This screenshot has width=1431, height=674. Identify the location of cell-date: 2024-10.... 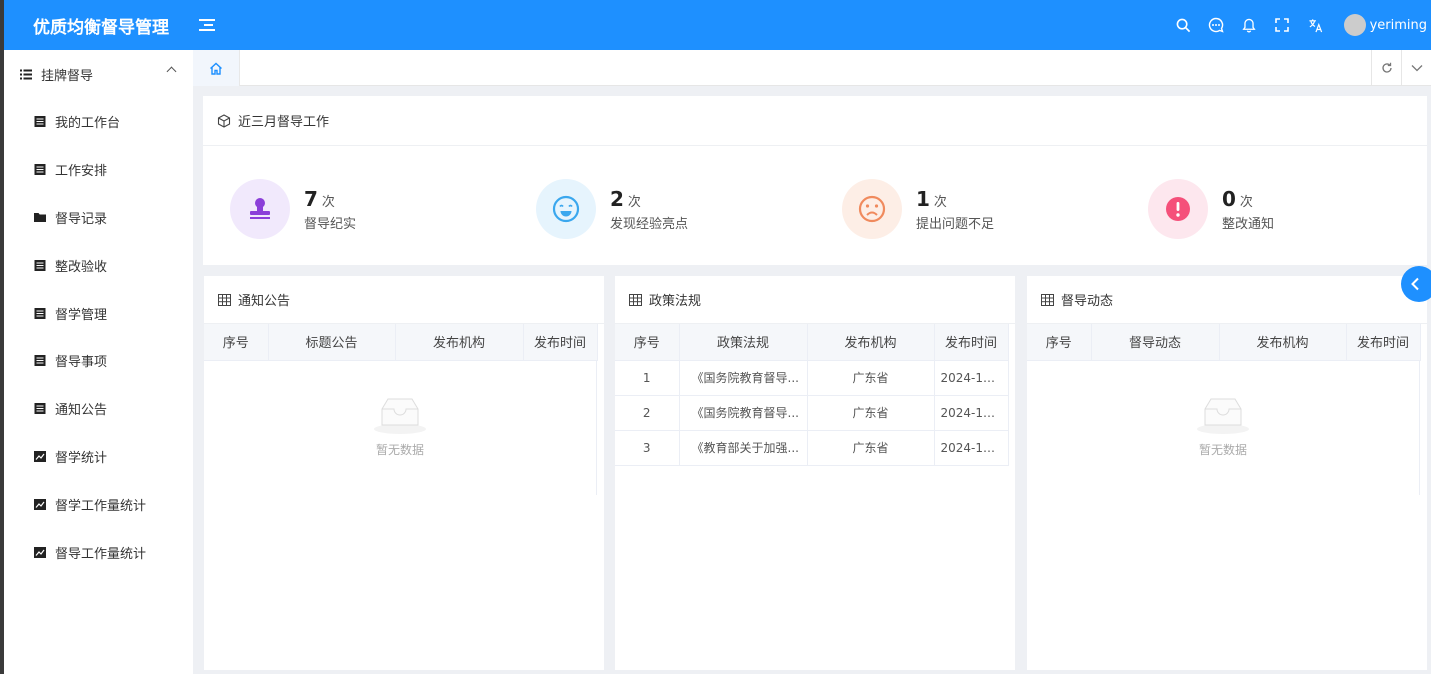
(971, 413).